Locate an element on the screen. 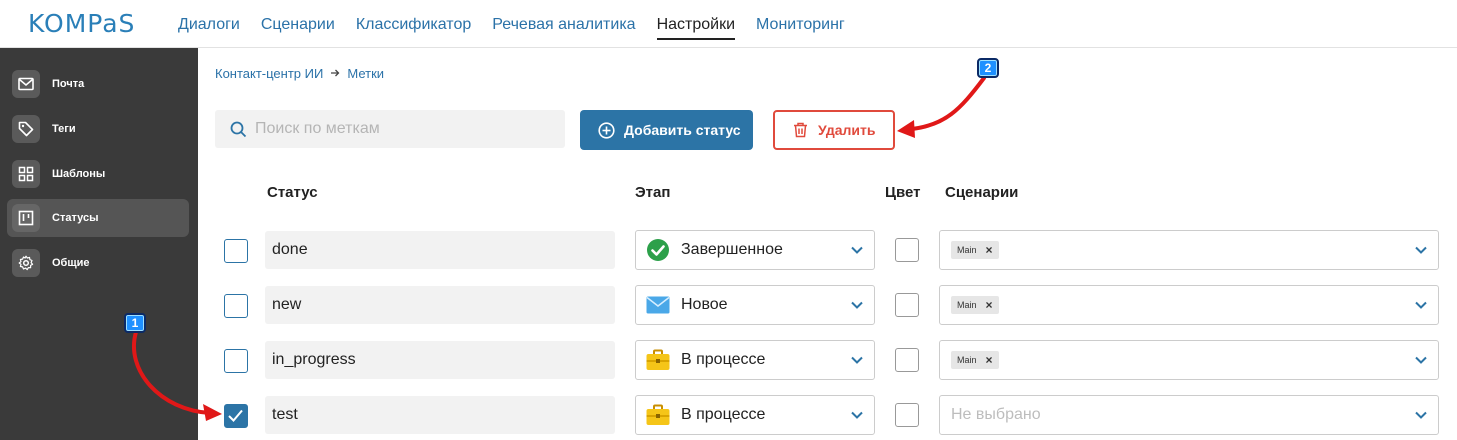  sidebar-item-mail: Почта is located at coordinates (98, 84).